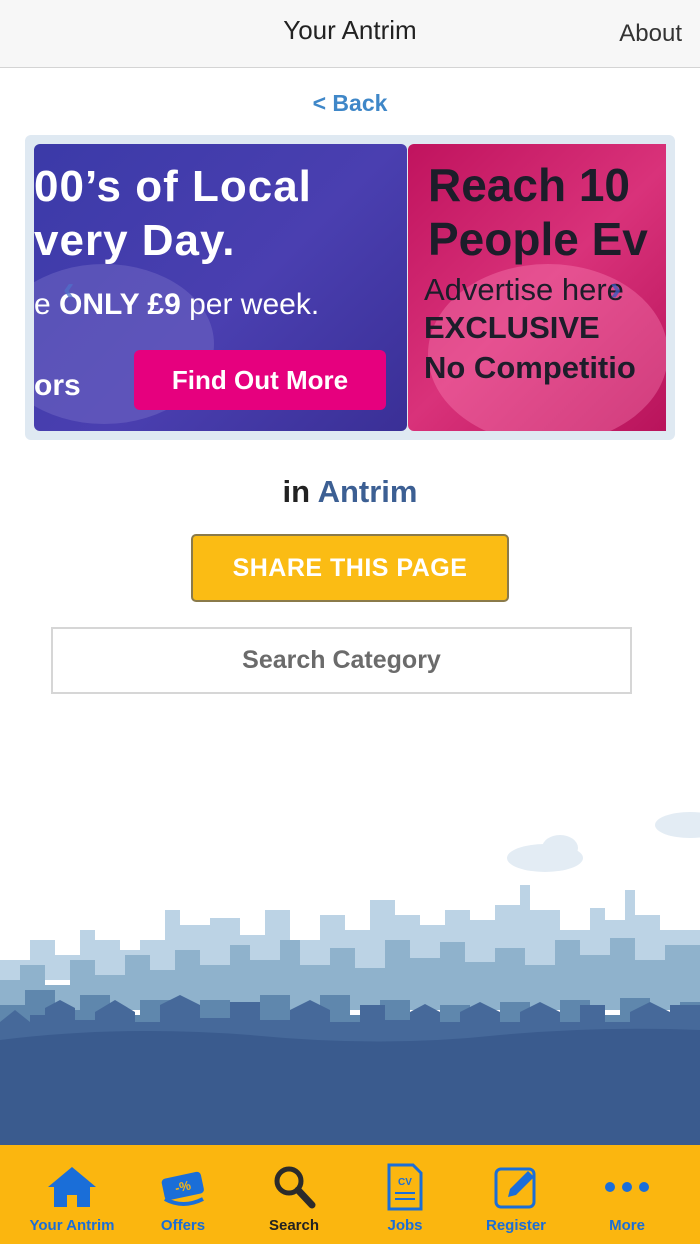  Describe the element at coordinates (367, 491) in the screenshot. I see `location-name: Antrim` at that location.